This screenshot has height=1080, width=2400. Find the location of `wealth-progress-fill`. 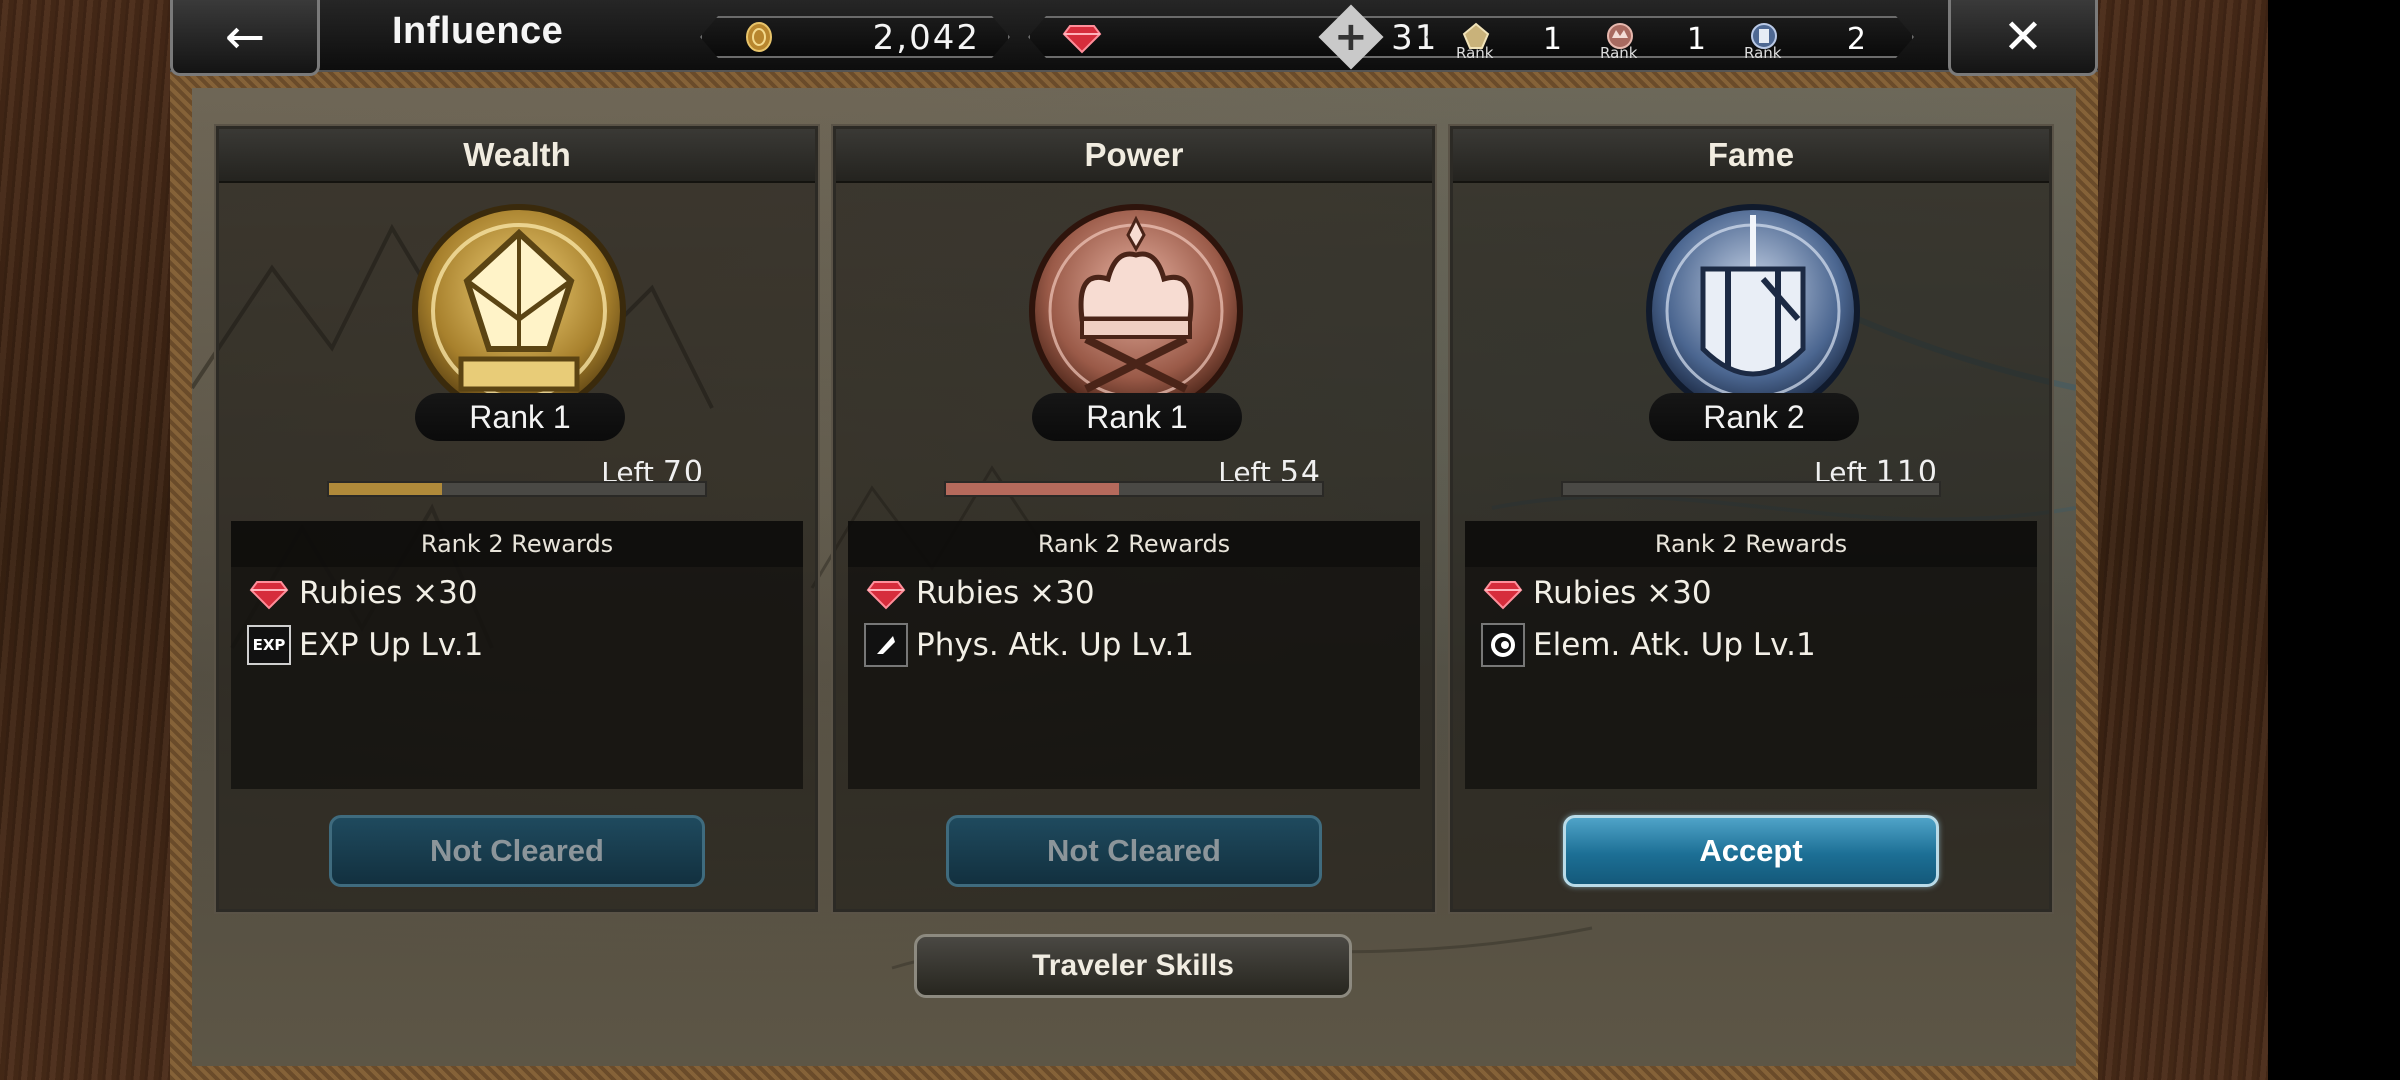

wealth-progress-fill is located at coordinates (385, 489).